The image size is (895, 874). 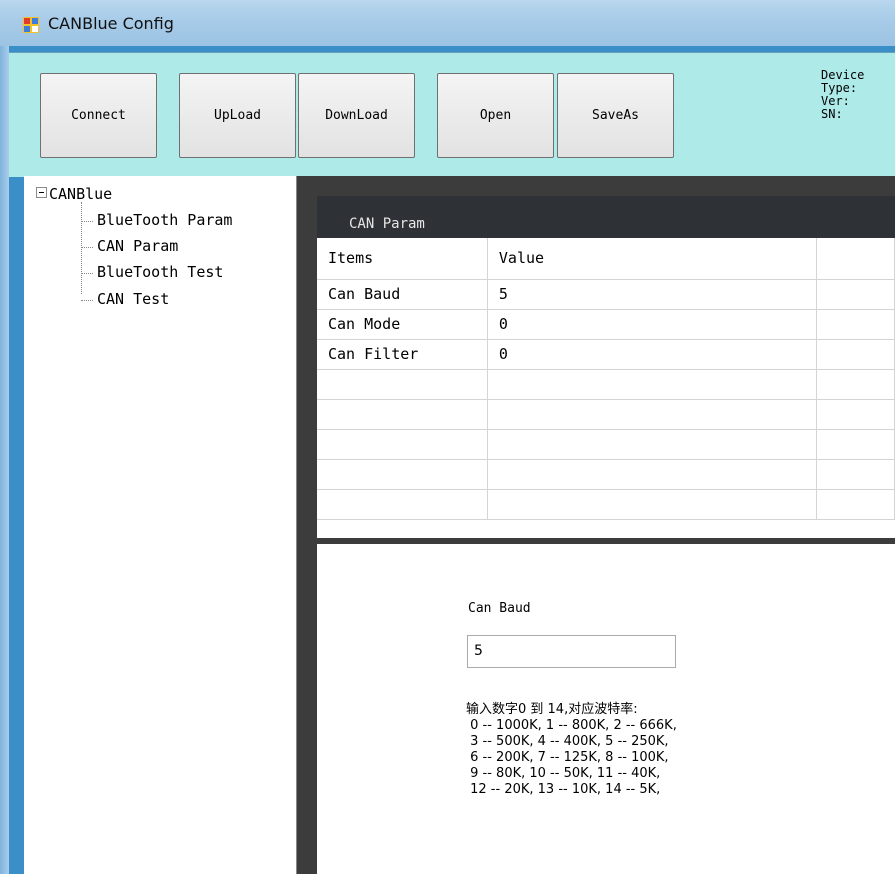 I want to click on tree-item-bluetooth-param: BlueTooth Param, so click(x=156, y=220).